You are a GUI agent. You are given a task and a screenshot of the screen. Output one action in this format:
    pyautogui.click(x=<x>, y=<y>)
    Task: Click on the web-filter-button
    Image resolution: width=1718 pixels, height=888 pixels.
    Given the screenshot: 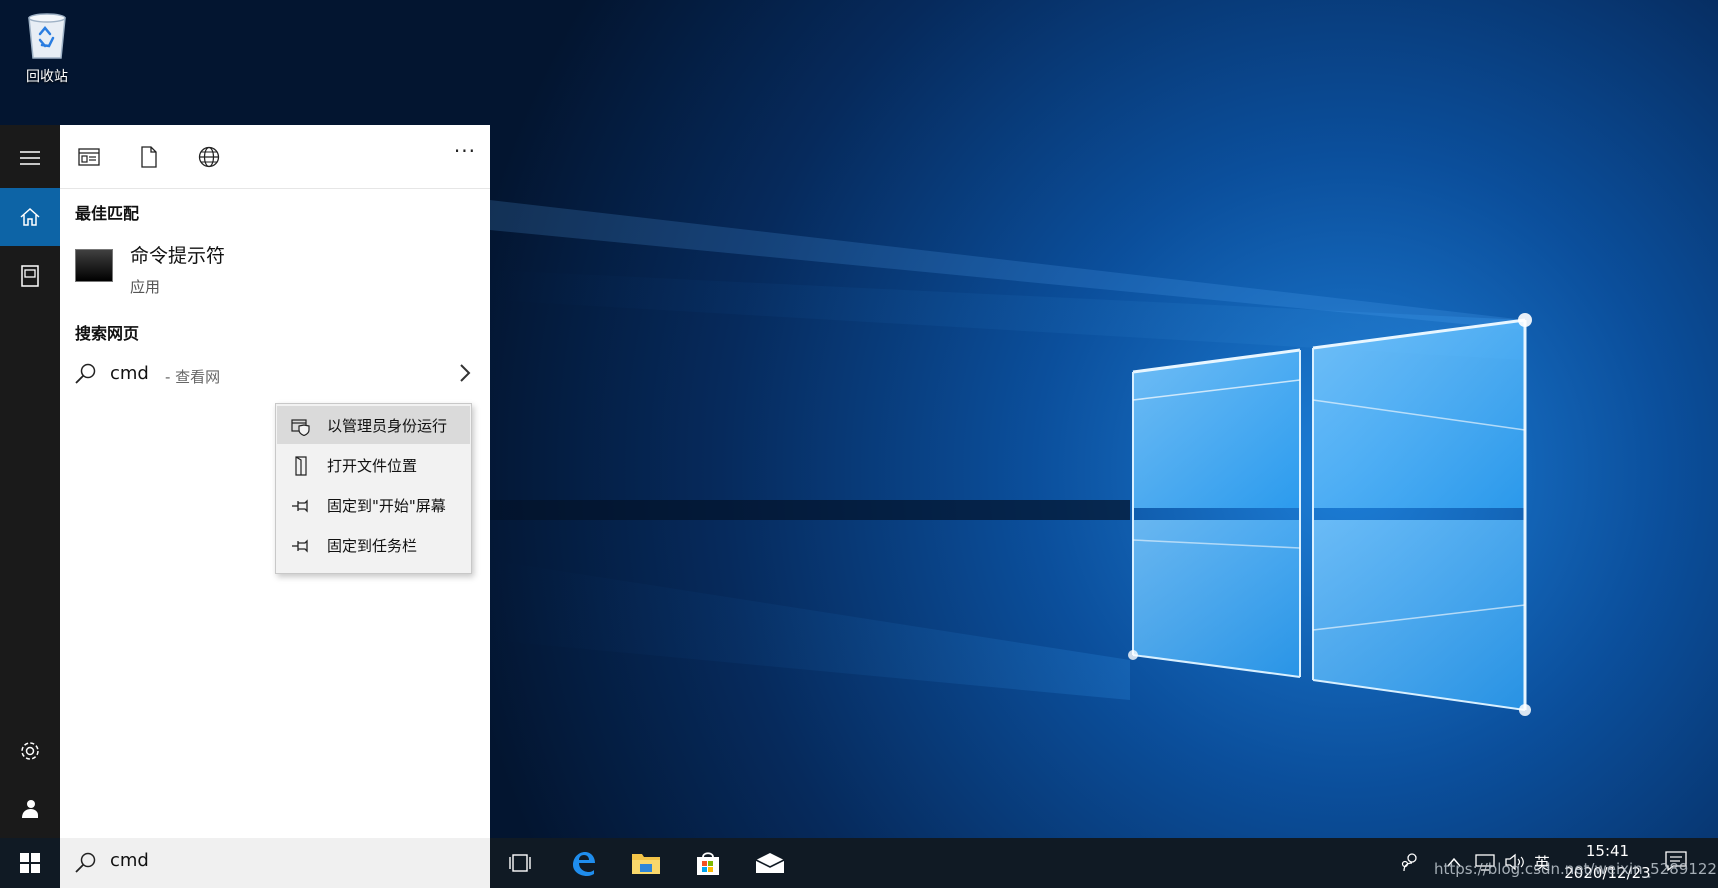 What is the action you would take?
    pyautogui.click(x=209, y=157)
    